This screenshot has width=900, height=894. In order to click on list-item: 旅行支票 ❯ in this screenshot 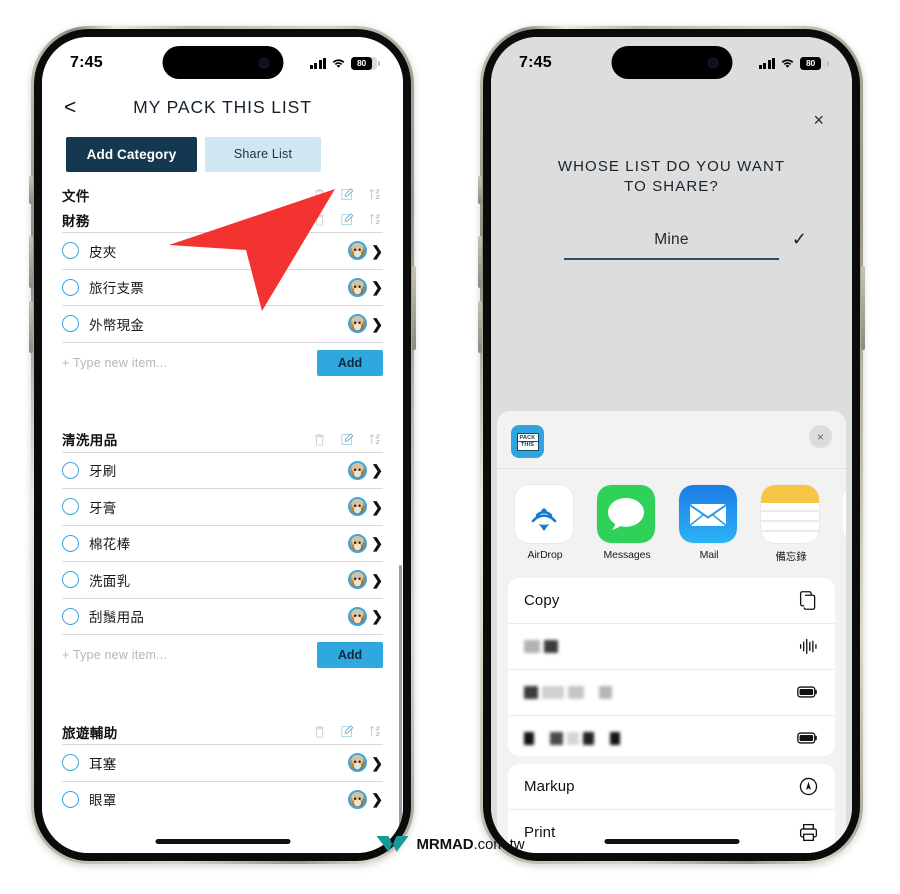, I will do `click(222, 287)`.